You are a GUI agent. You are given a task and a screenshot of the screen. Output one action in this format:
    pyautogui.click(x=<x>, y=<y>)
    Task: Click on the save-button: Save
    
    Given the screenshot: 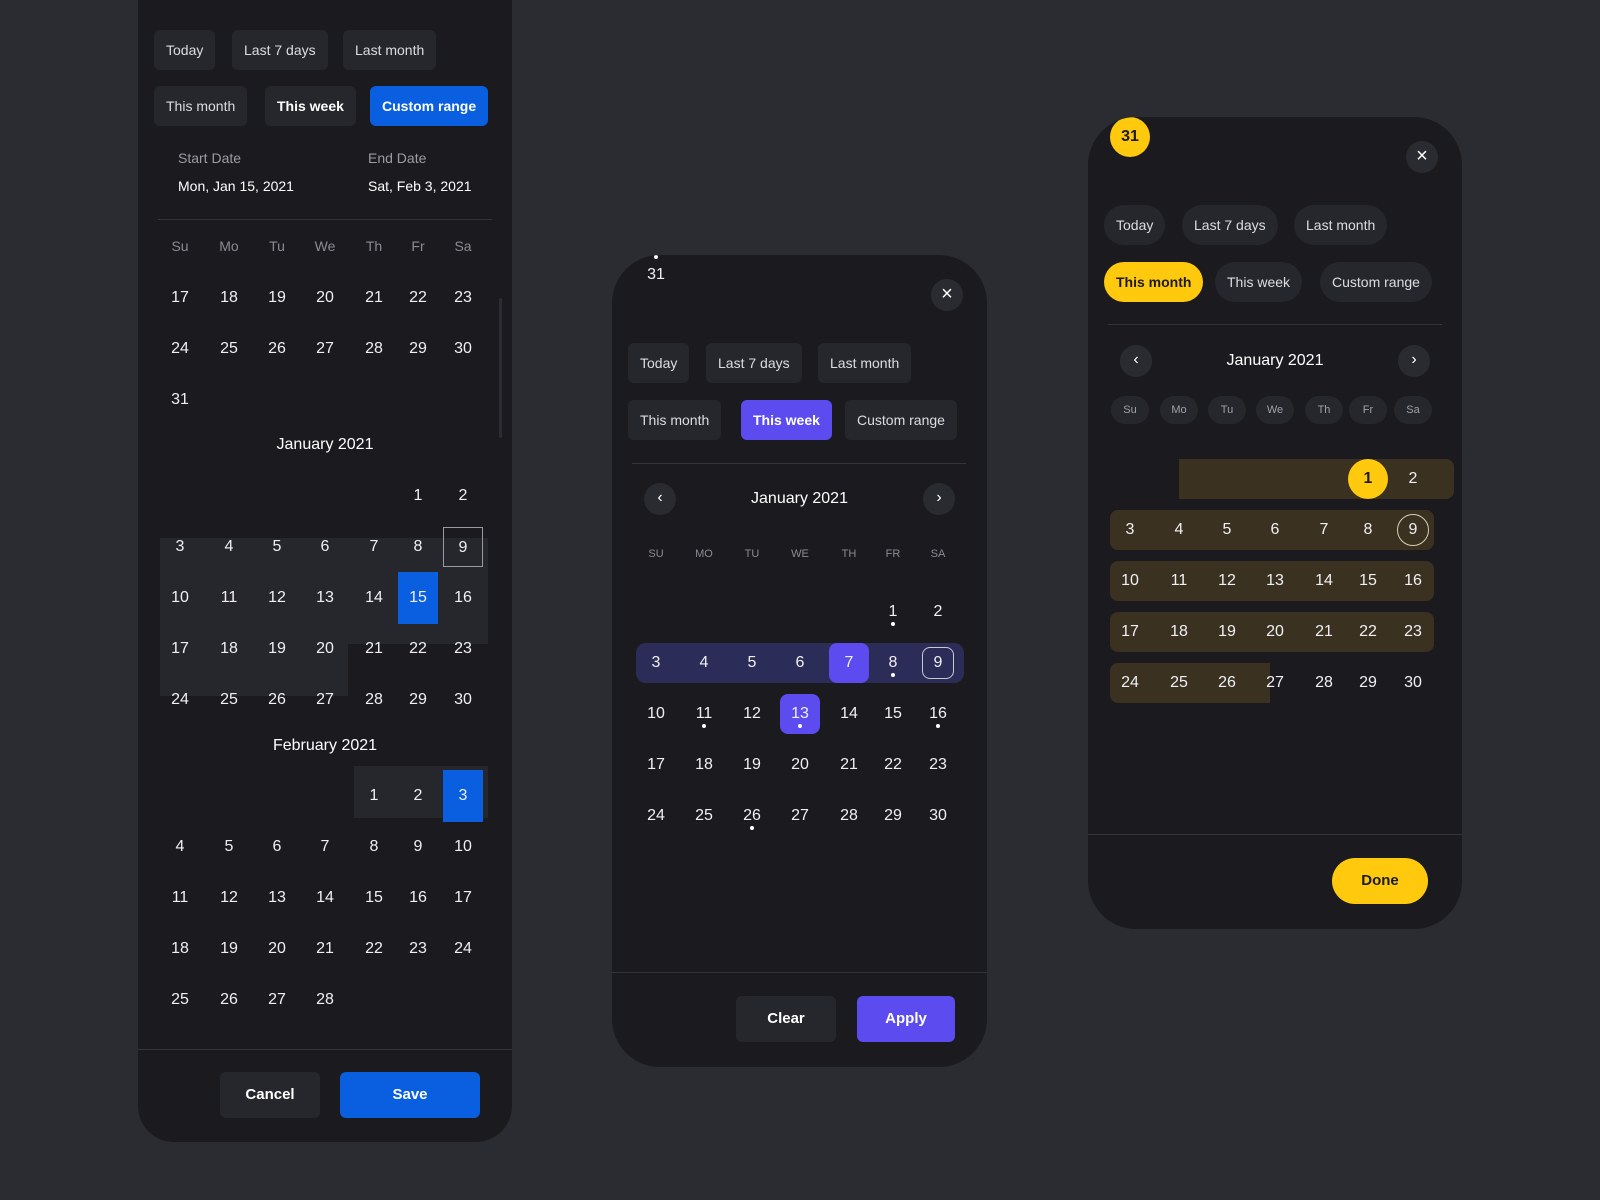 What is the action you would take?
    pyautogui.click(x=410, y=1095)
    